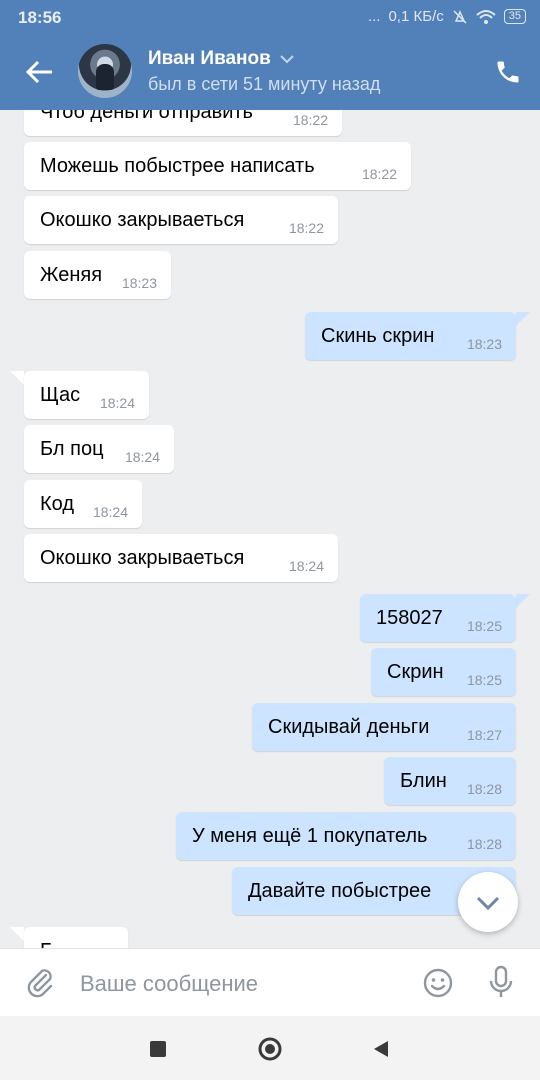 This screenshot has height=1080, width=540. I want to click on message-time: 18:27, so click(484, 735).